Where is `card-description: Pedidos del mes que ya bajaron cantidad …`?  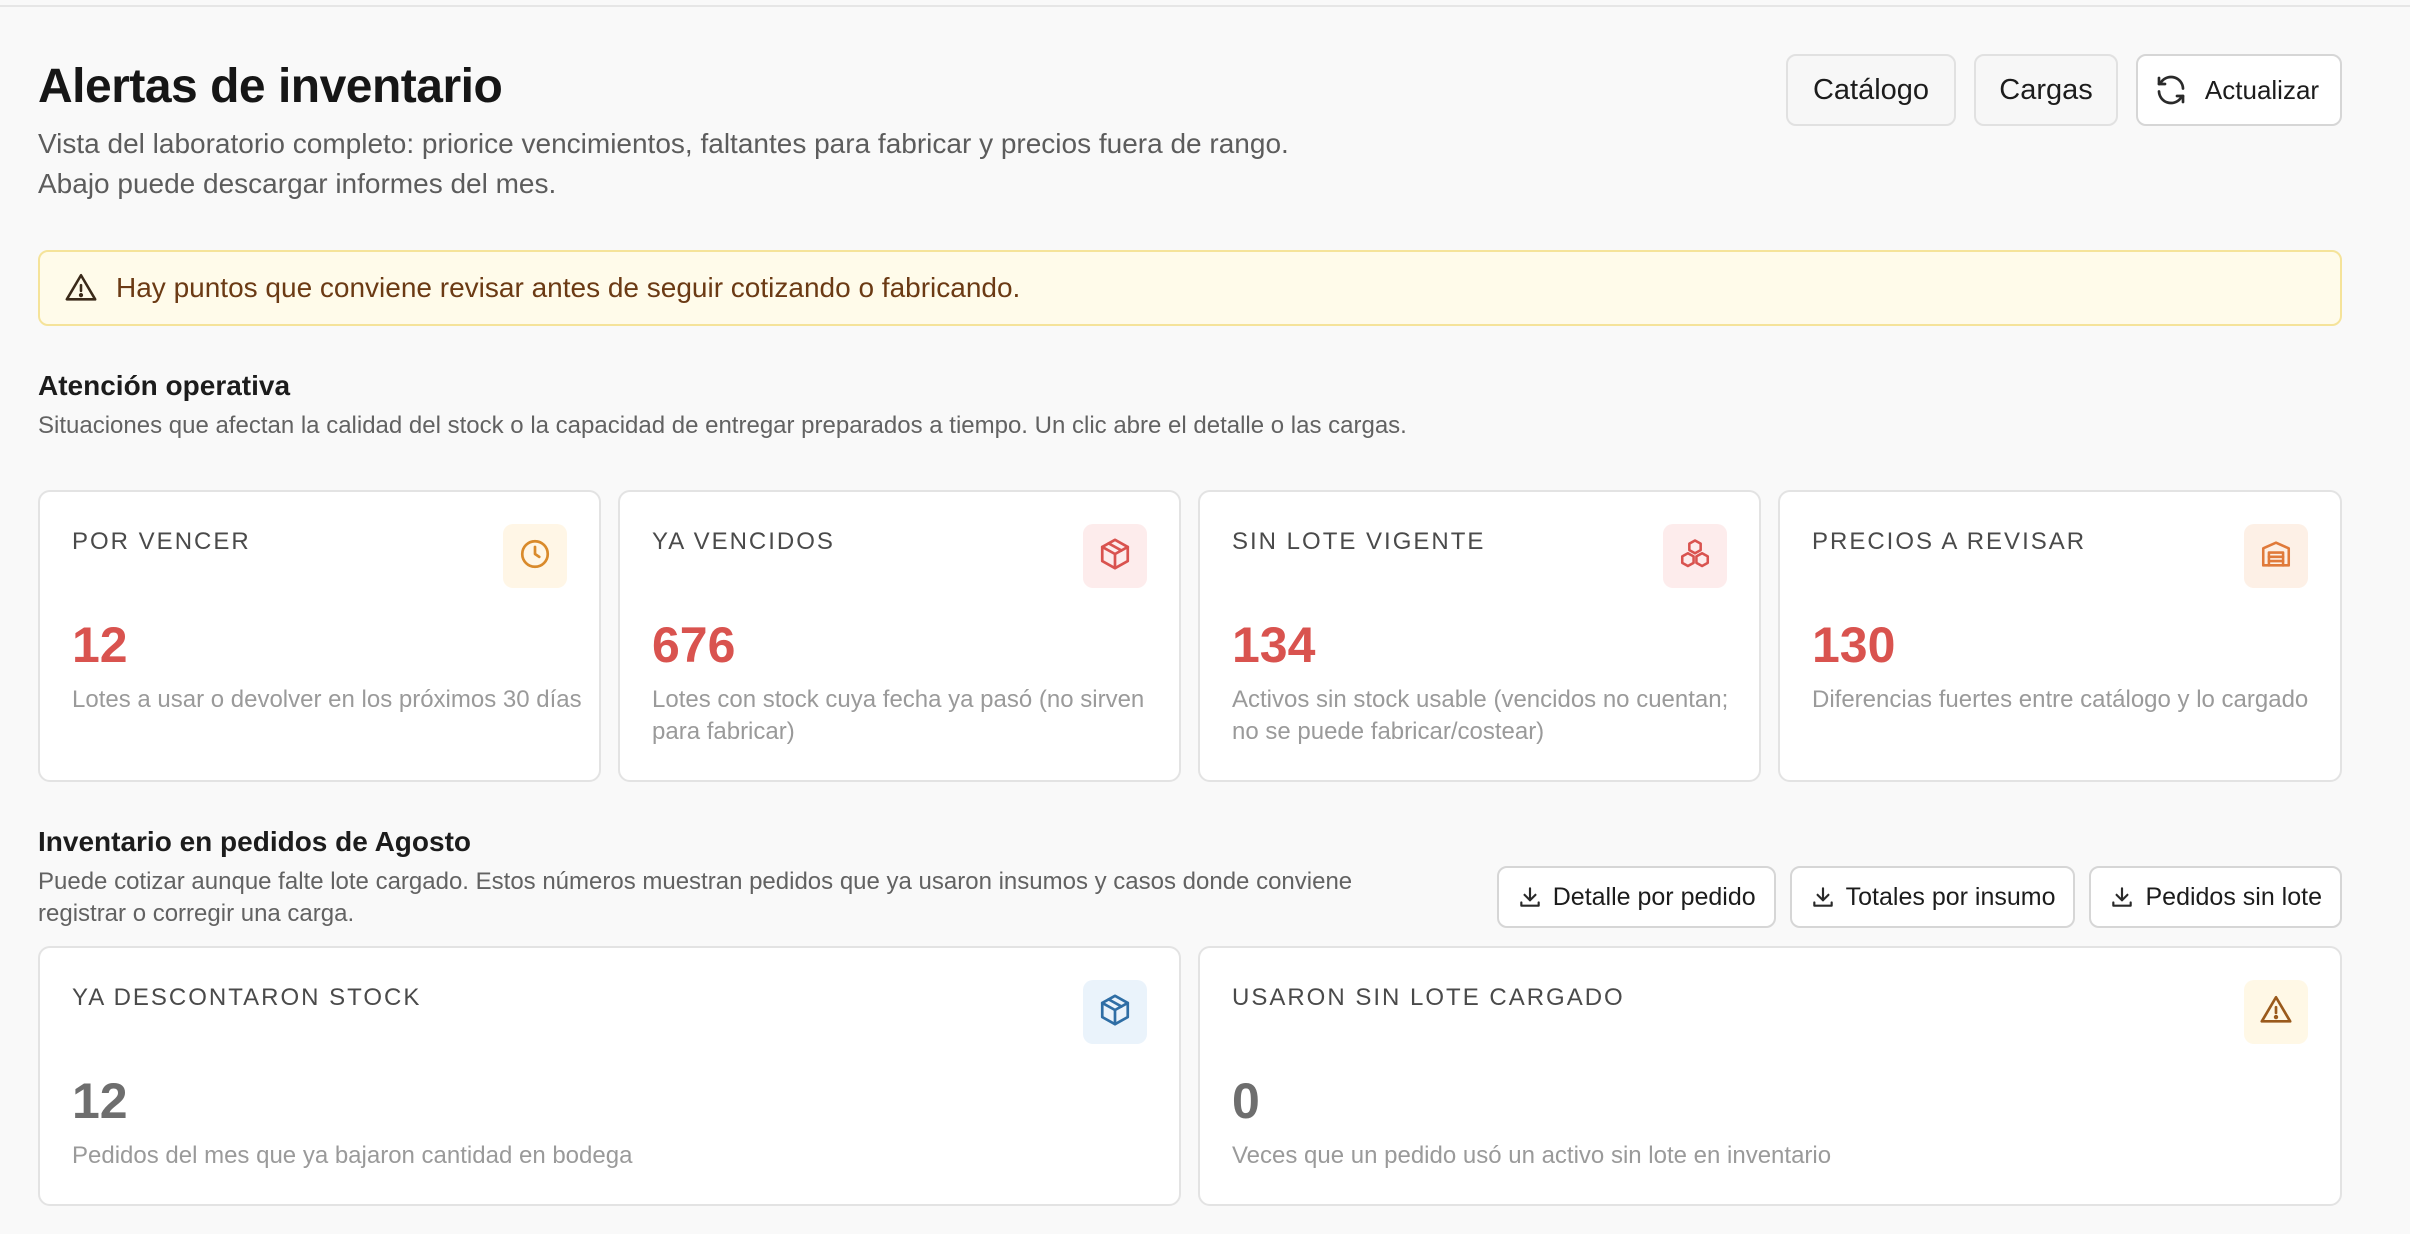 card-description: Pedidos del mes que ya bajaron cantidad … is located at coordinates (352, 1155).